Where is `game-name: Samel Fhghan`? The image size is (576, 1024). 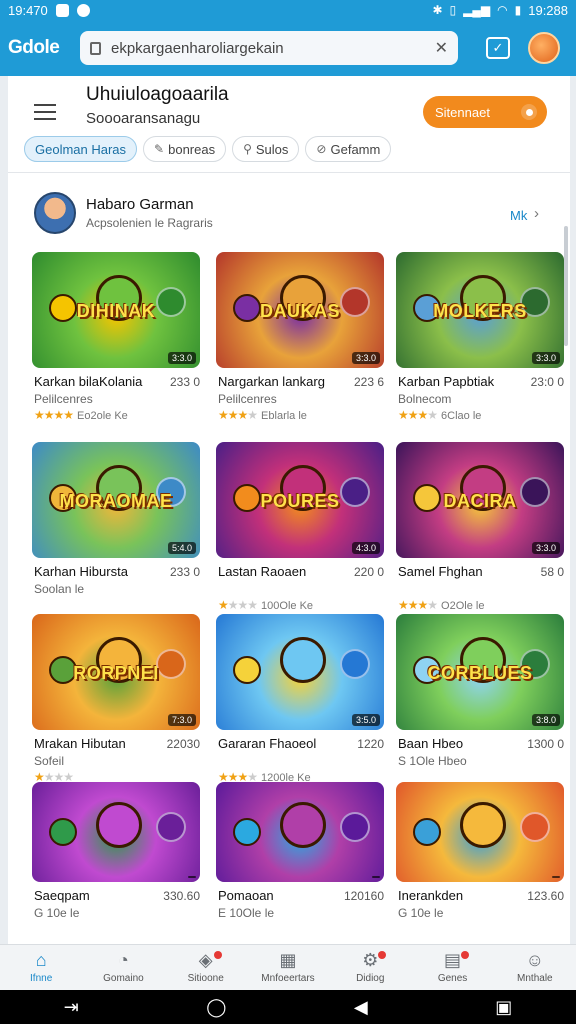
game-name: Samel Fhghan is located at coordinates (440, 571).